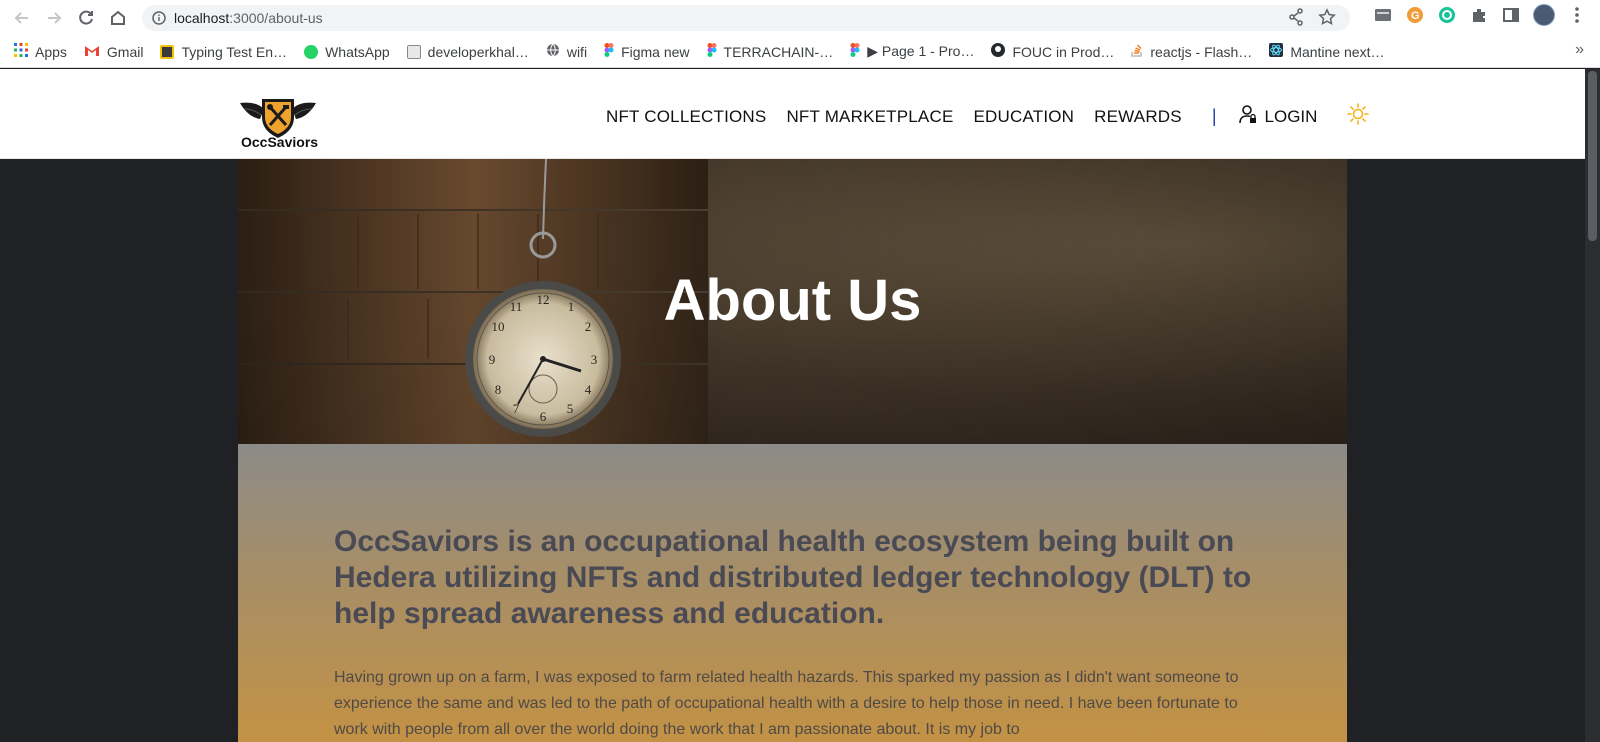 The width and height of the screenshot is (1600, 742). What do you see at coordinates (1137, 51) in the screenshot?
I see `stackoverflow-icon` at bounding box center [1137, 51].